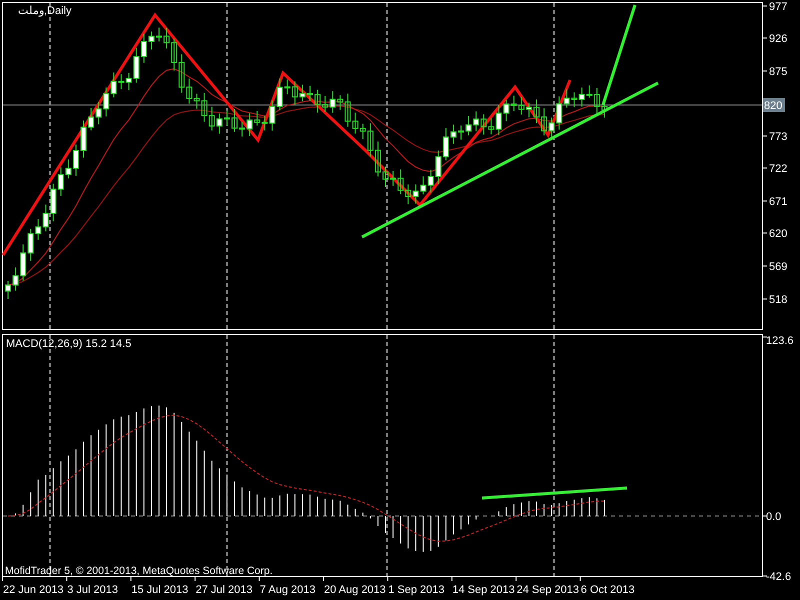 Image resolution: width=800 pixels, height=600 pixels. I want to click on price-label: 569, so click(778, 267).